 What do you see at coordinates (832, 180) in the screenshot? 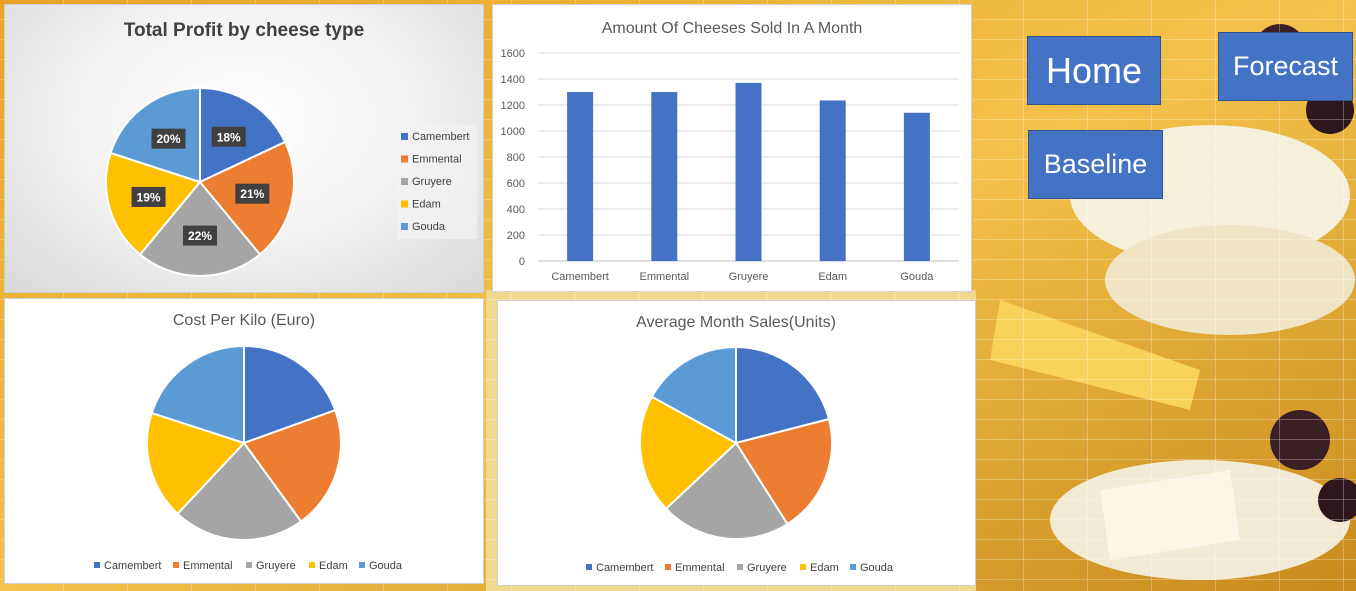
I see `bar-edam` at bounding box center [832, 180].